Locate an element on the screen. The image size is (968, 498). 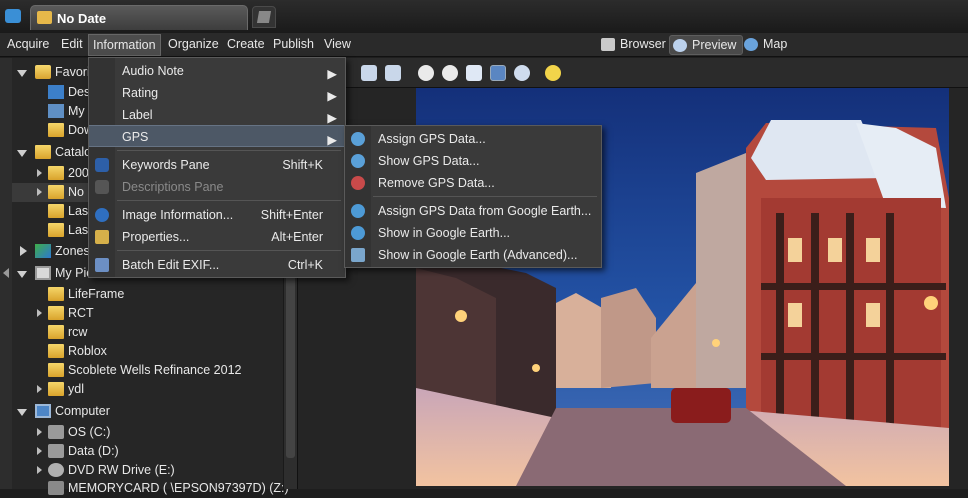
expand-favorites-icon is located at coordinates (22, 73).